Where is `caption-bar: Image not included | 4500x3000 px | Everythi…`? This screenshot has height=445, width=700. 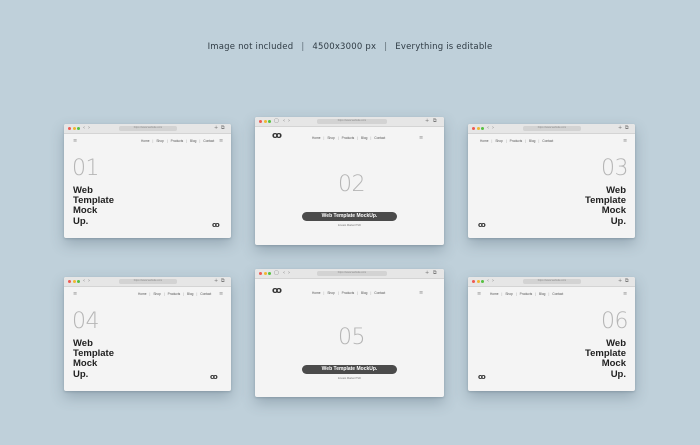
caption-bar: Image not included | 4500x3000 px | Everythi… is located at coordinates (350, 47).